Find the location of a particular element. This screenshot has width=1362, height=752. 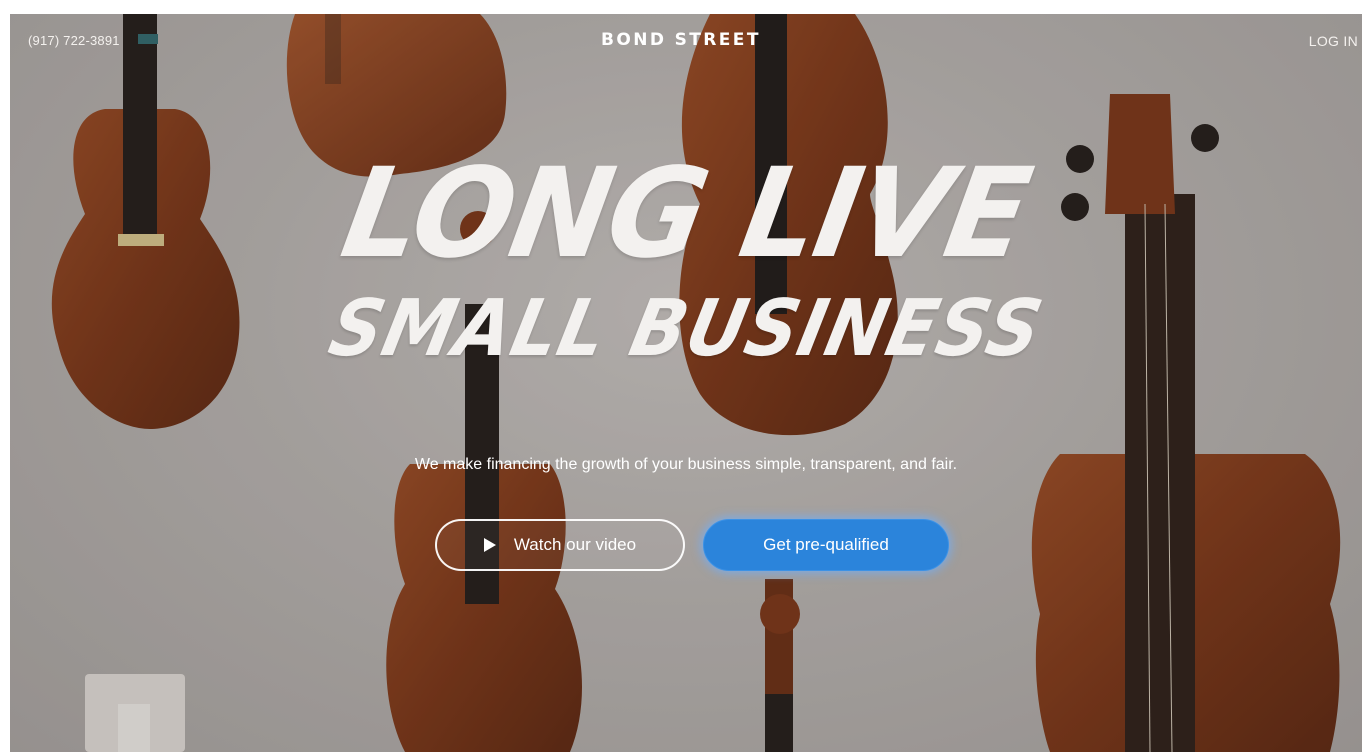

headline-line-2: SMALL BUSINESS is located at coordinates (686, 329).